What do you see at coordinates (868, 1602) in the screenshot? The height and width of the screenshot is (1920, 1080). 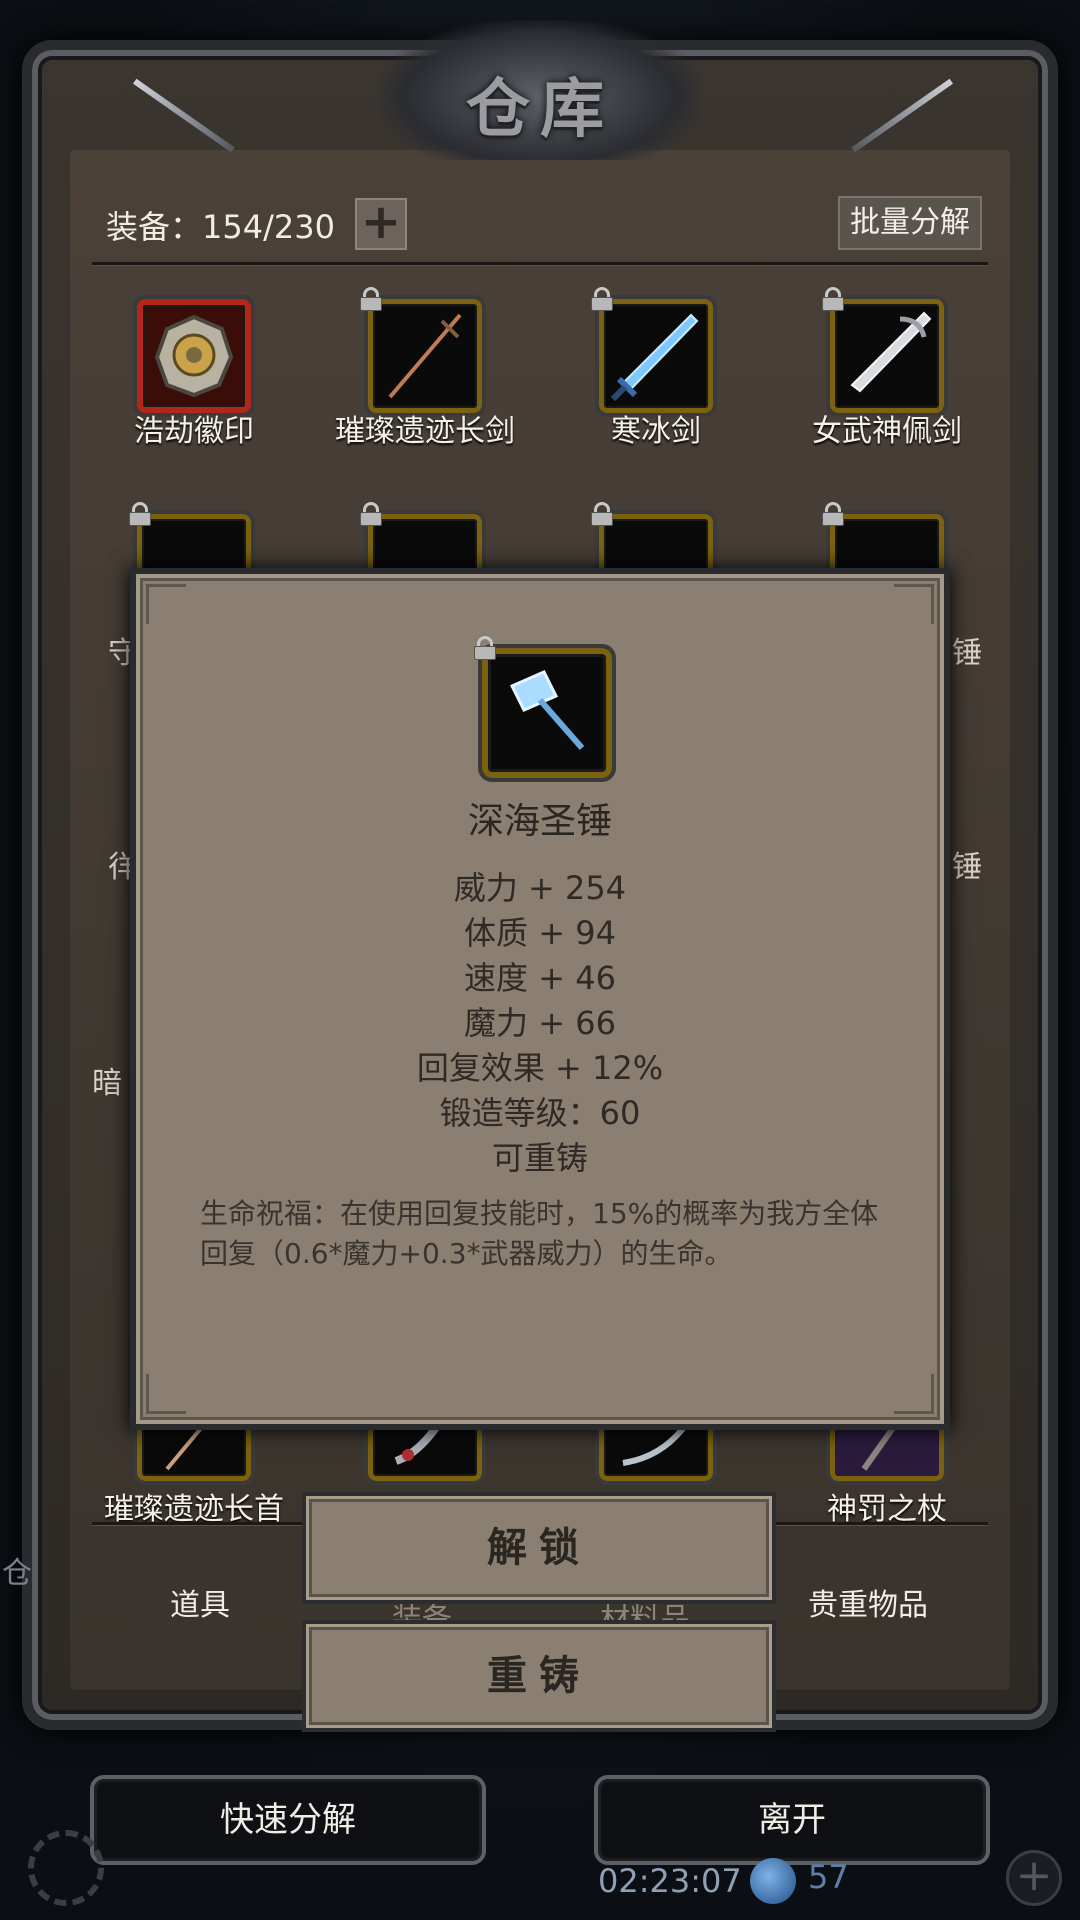 I see `tab-valuables: 贵重物品` at bounding box center [868, 1602].